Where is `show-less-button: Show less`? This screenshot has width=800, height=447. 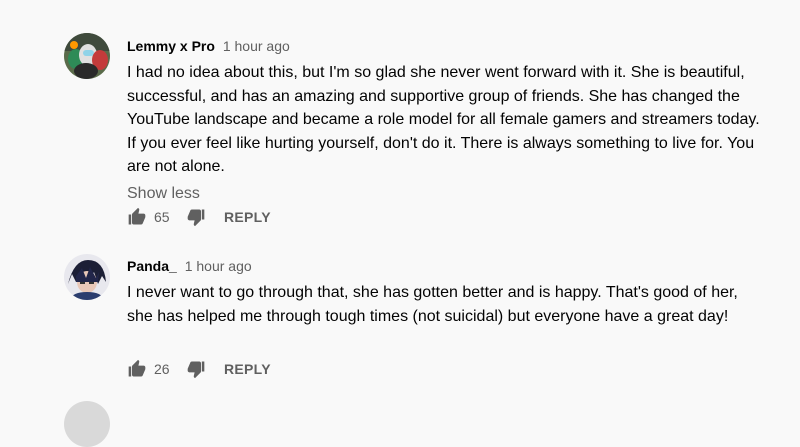
show-less-button: Show less is located at coordinates (447, 194).